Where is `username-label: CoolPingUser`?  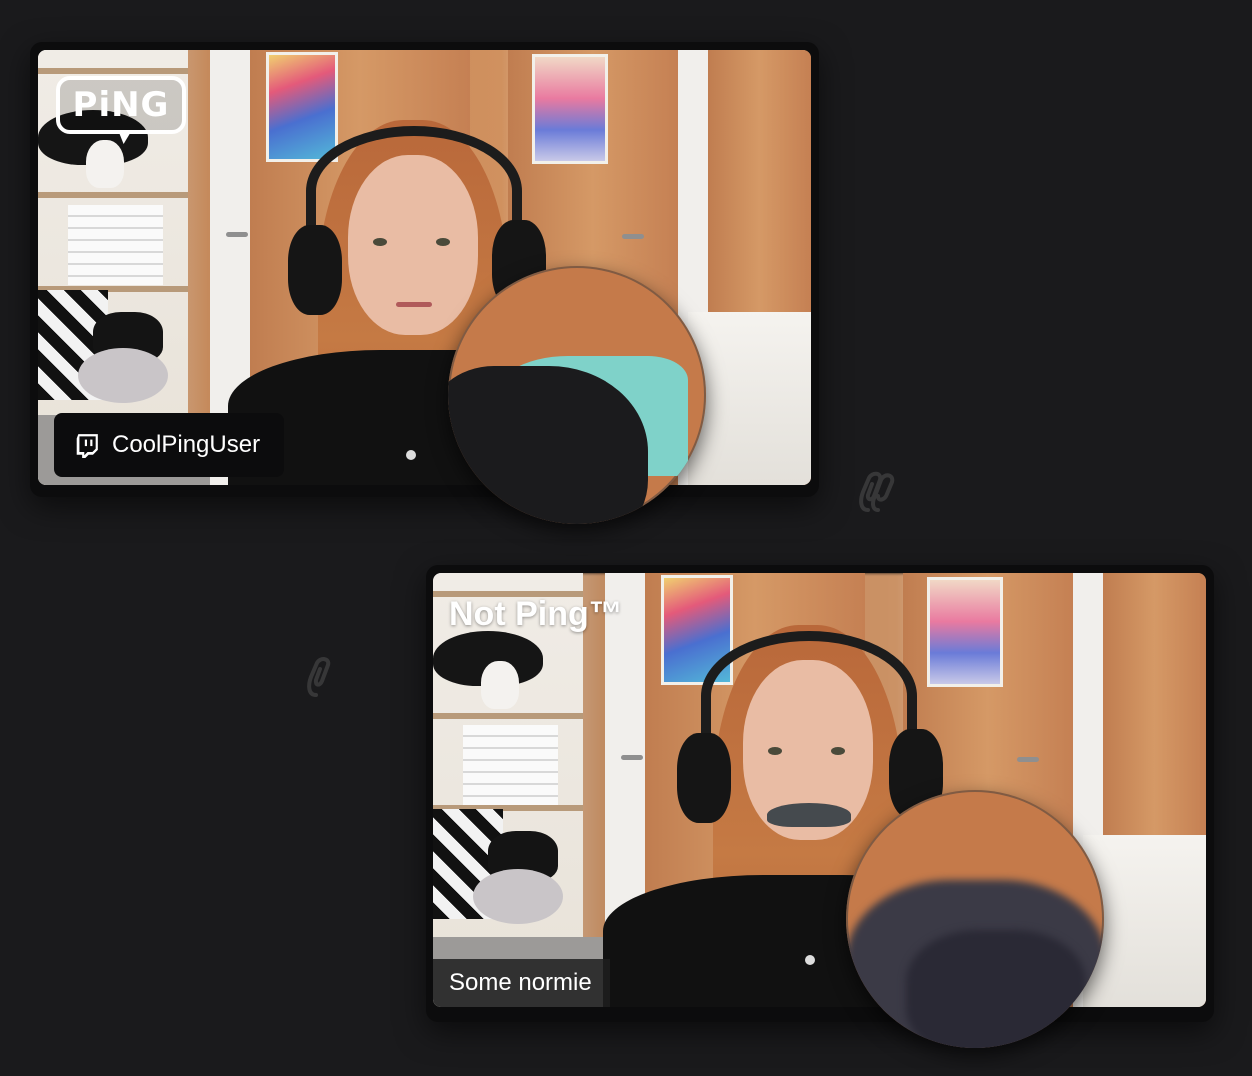
username-label: CoolPingUser is located at coordinates (186, 444).